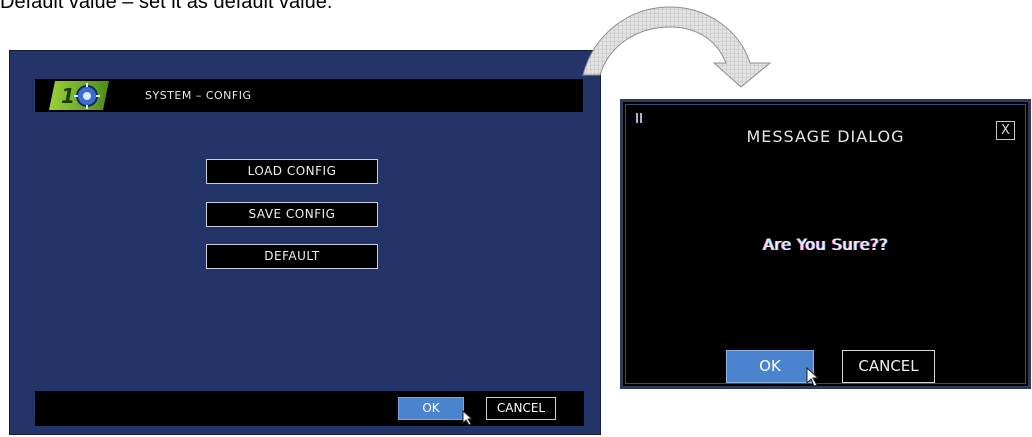  What do you see at coordinates (292, 256) in the screenshot?
I see `default-button: DEFAULT` at bounding box center [292, 256].